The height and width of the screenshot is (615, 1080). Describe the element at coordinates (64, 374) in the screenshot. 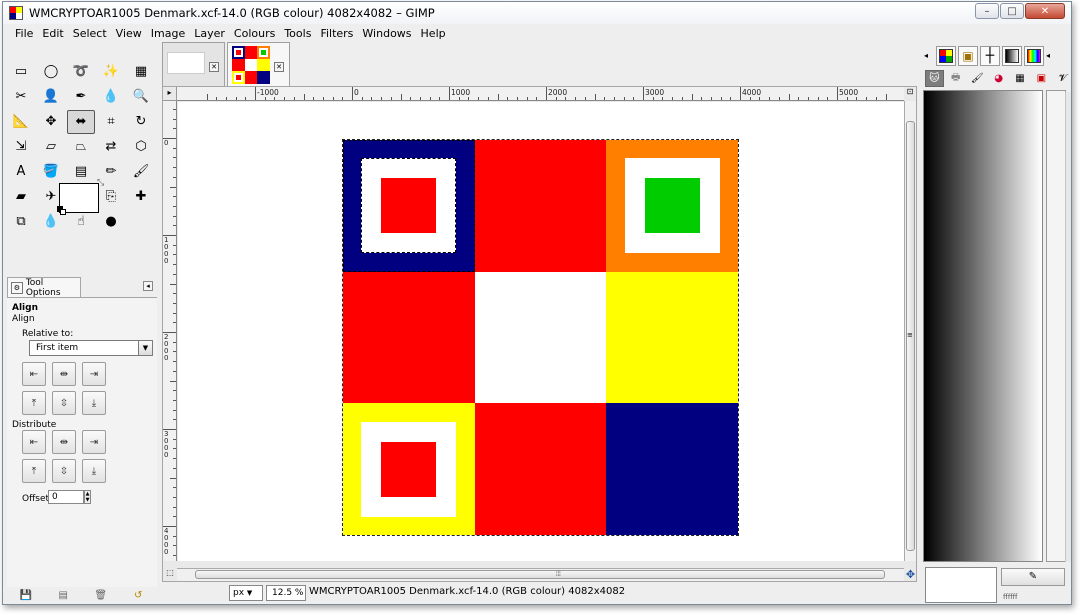

I see `align-center-button: ⇹` at that location.